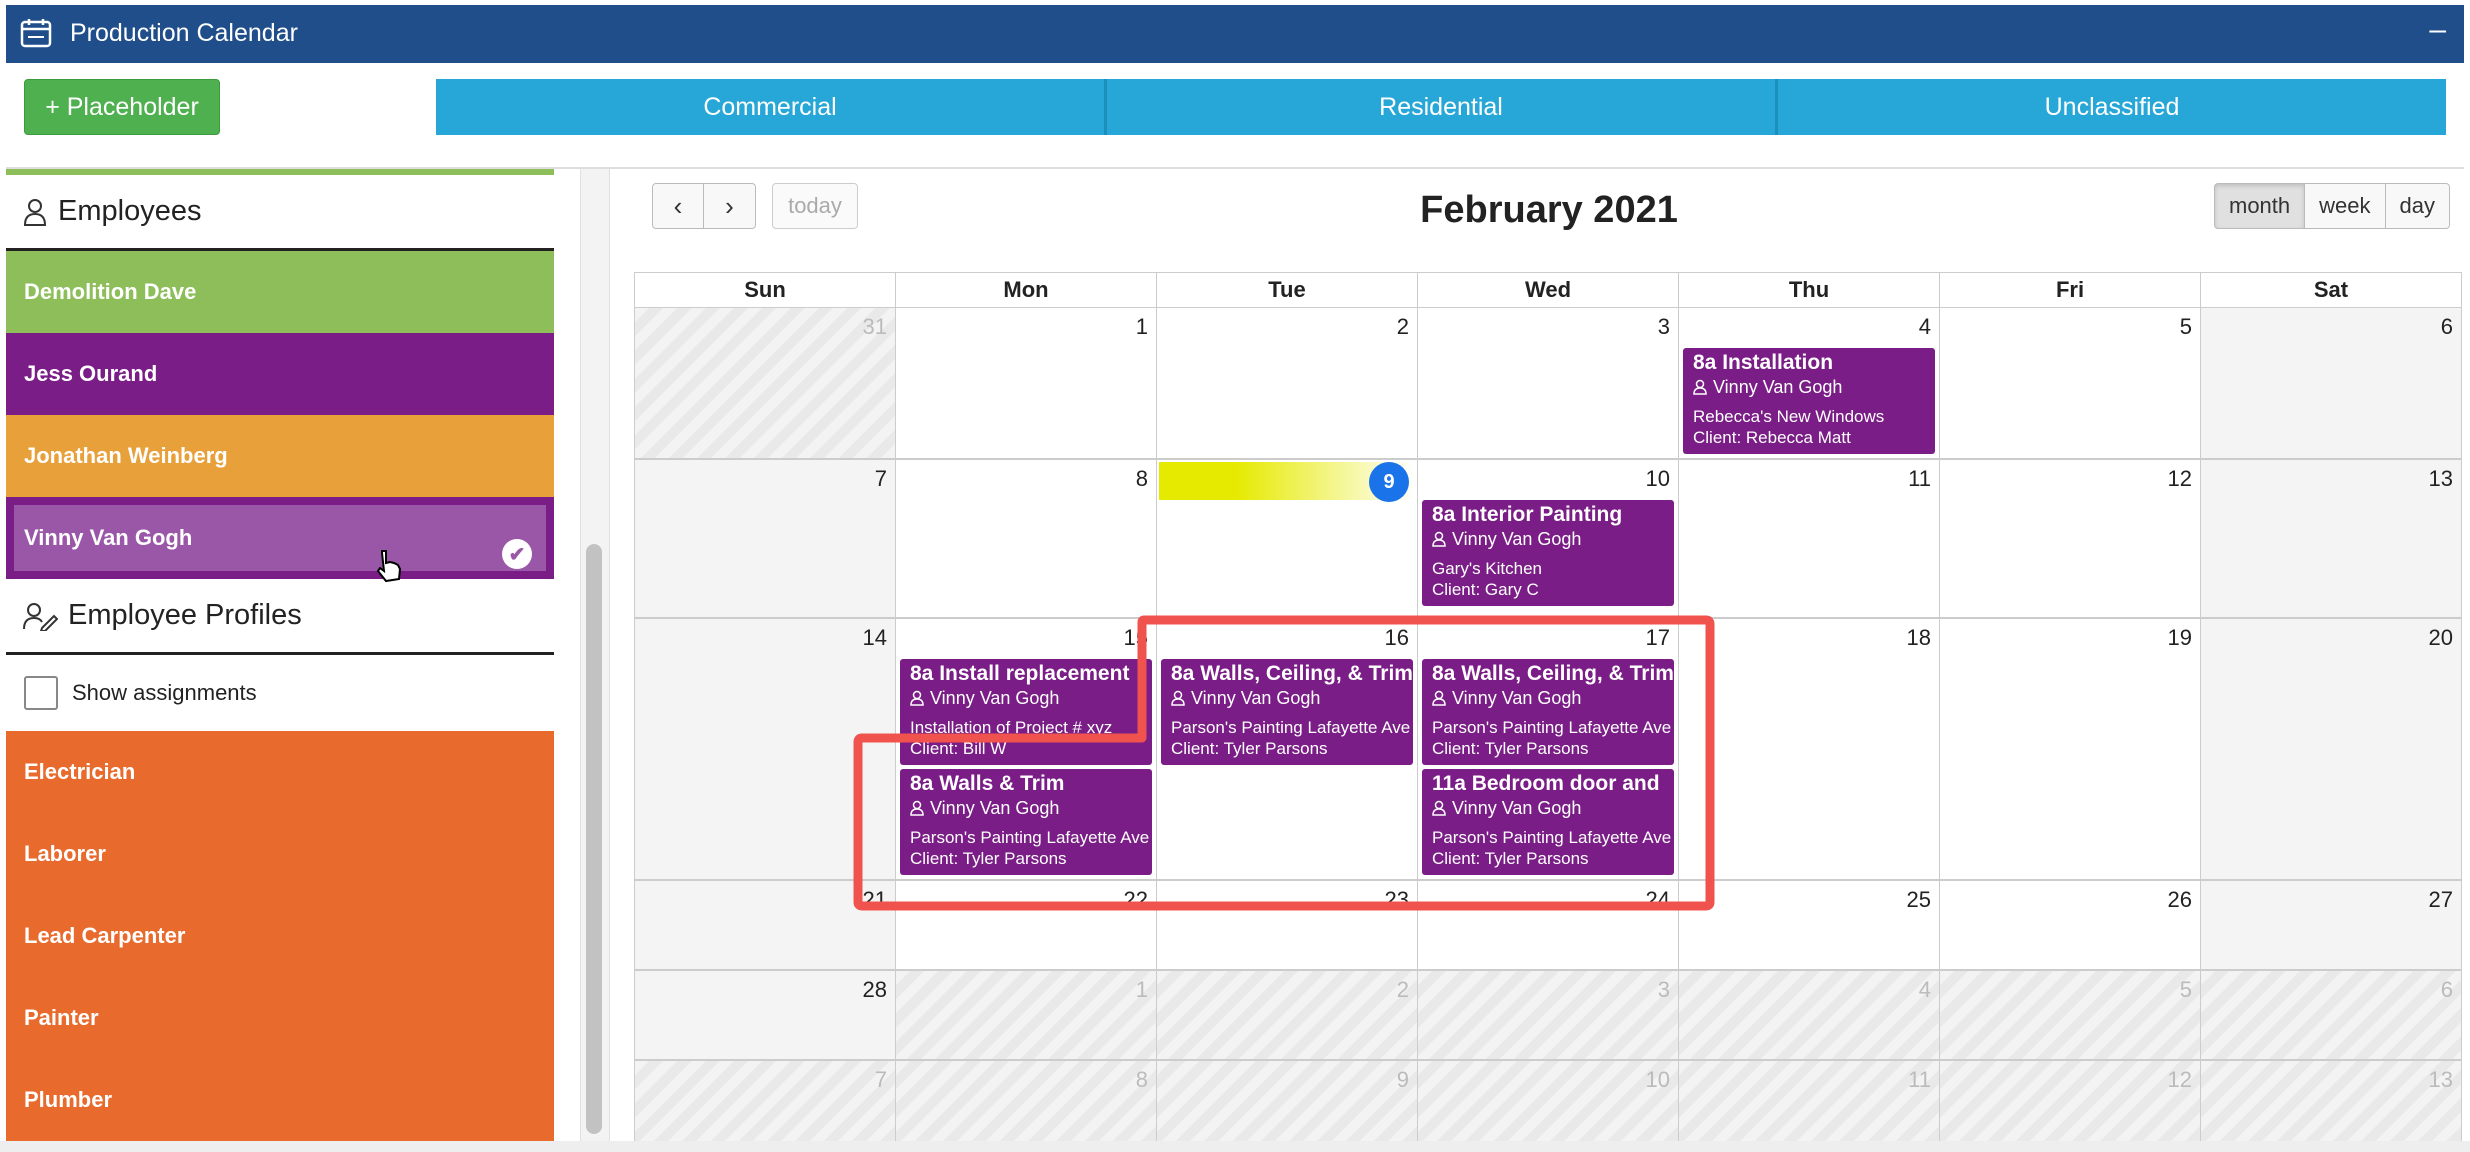  I want to click on day-number: 11, so click(1919, 479).